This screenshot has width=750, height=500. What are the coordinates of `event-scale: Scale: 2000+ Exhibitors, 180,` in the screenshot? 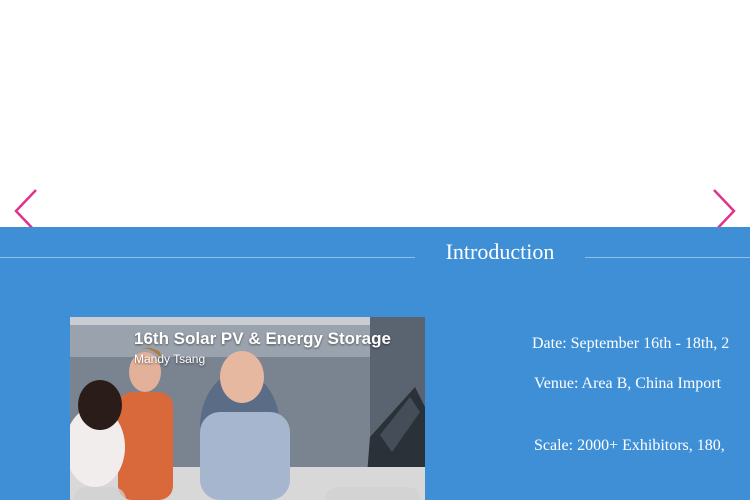 It's located at (629, 445).